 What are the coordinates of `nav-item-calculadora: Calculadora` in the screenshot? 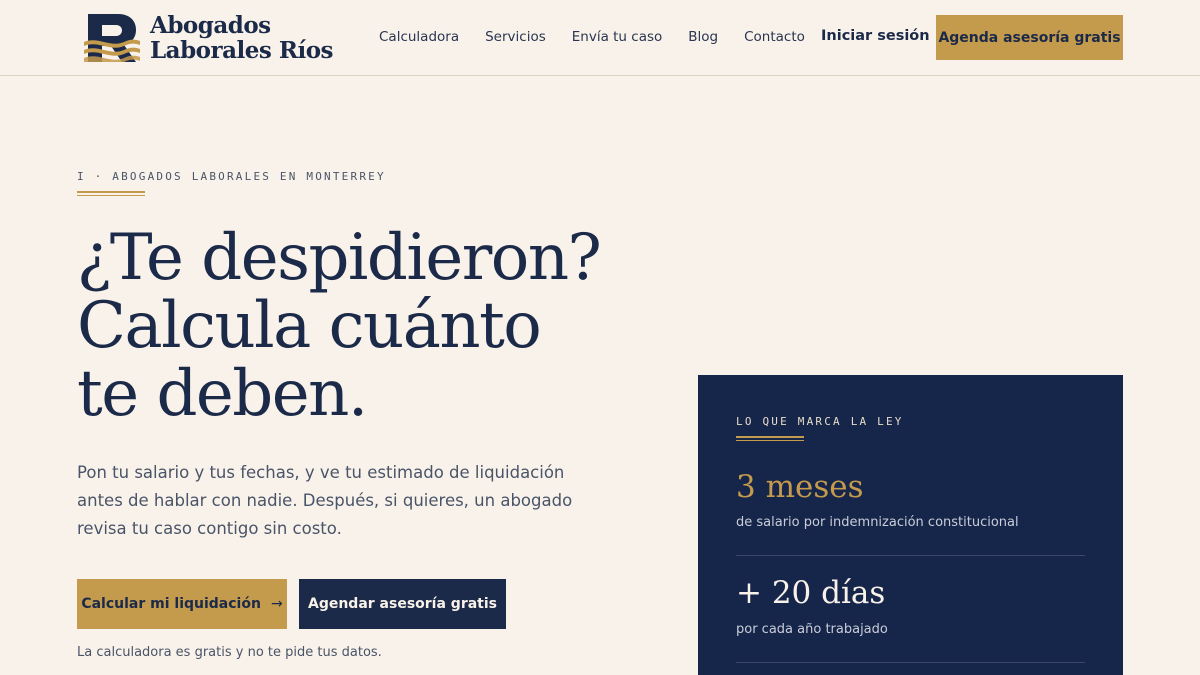 It's located at (419, 37).